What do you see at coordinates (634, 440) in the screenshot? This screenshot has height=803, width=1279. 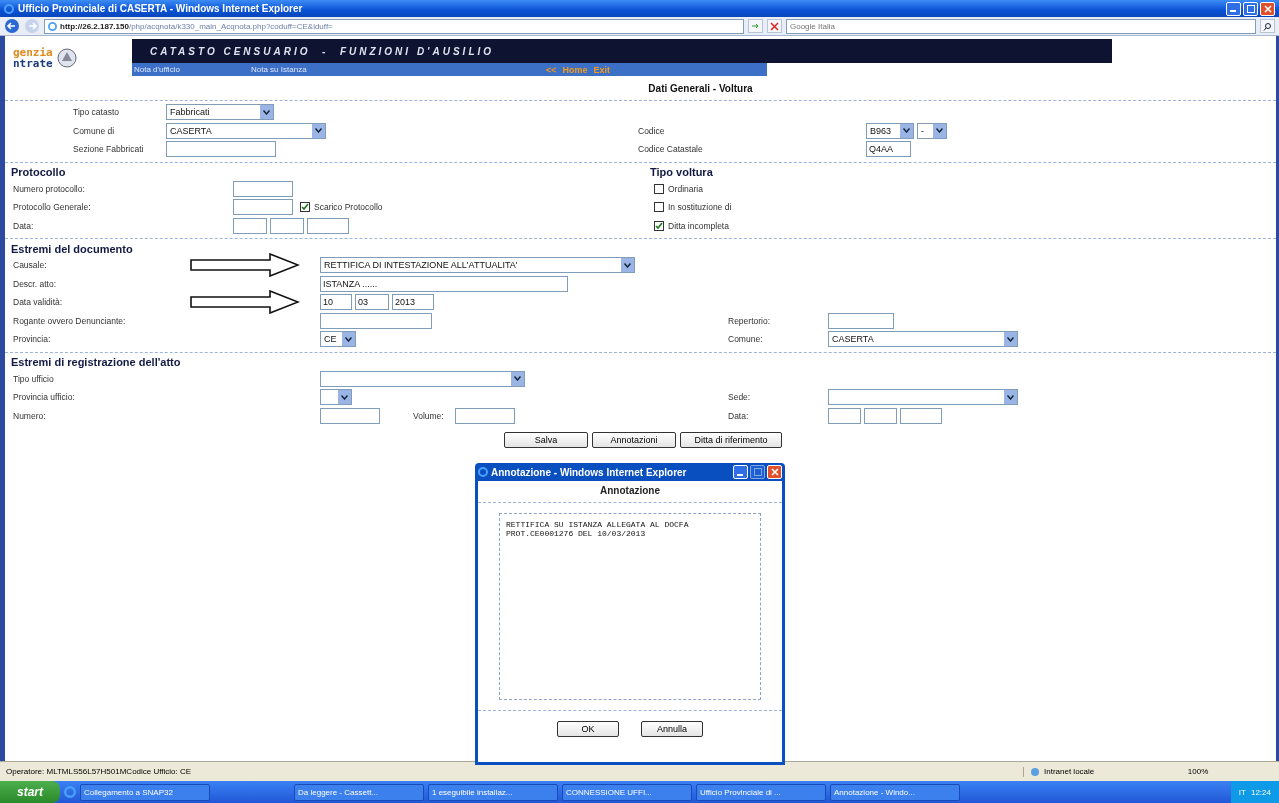 I see `form-button: Annotazioni` at bounding box center [634, 440].